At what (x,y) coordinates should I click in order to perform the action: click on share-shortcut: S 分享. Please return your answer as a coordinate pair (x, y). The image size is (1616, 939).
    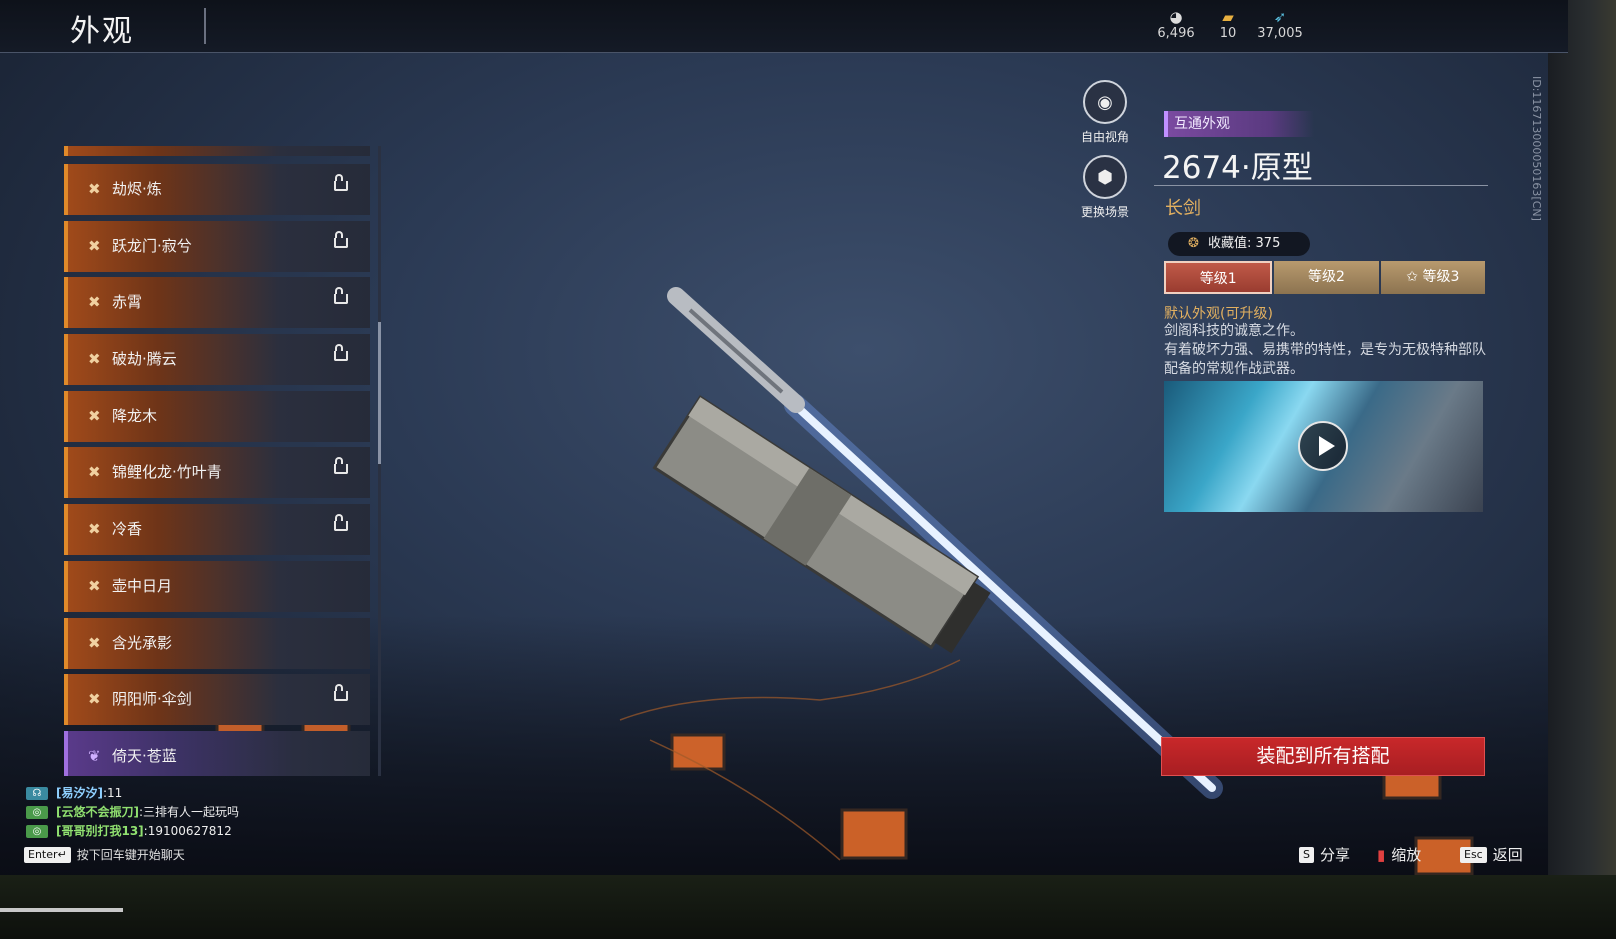
    Looking at the image, I should click on (1324, 854).